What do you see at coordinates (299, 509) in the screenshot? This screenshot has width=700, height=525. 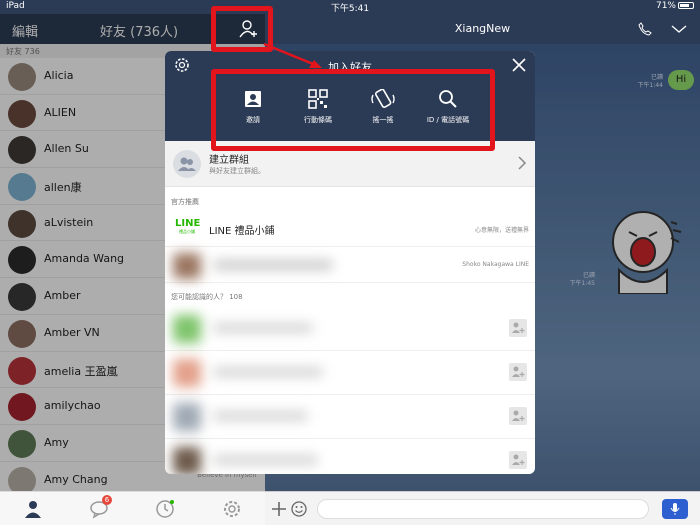 I see `emoji-icon` at bounding box center [299, 509].